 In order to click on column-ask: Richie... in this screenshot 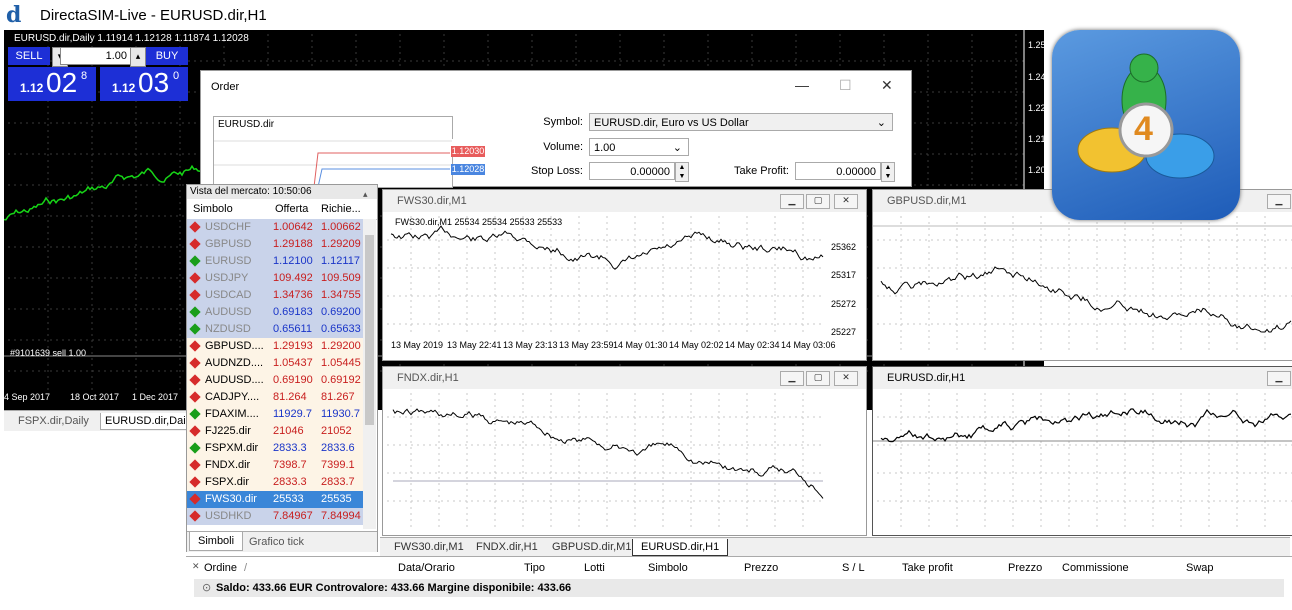, I will do `click(341, 209)`.